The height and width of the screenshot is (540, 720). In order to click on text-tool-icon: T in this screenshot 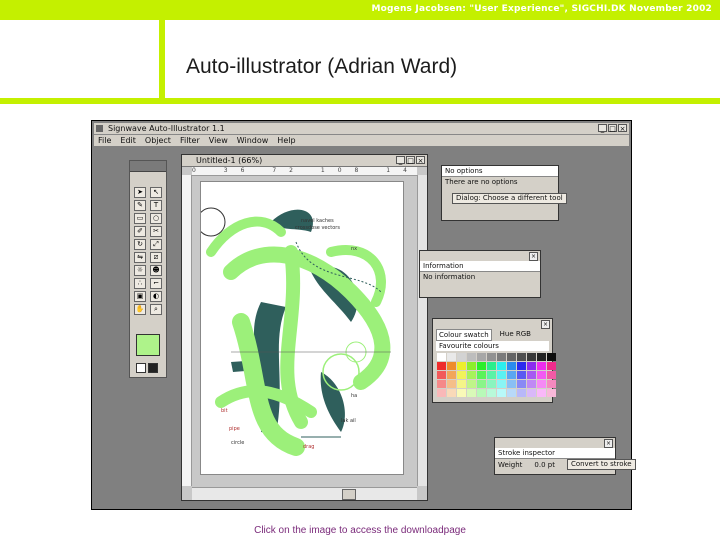, I will do `click(156, 205)`.